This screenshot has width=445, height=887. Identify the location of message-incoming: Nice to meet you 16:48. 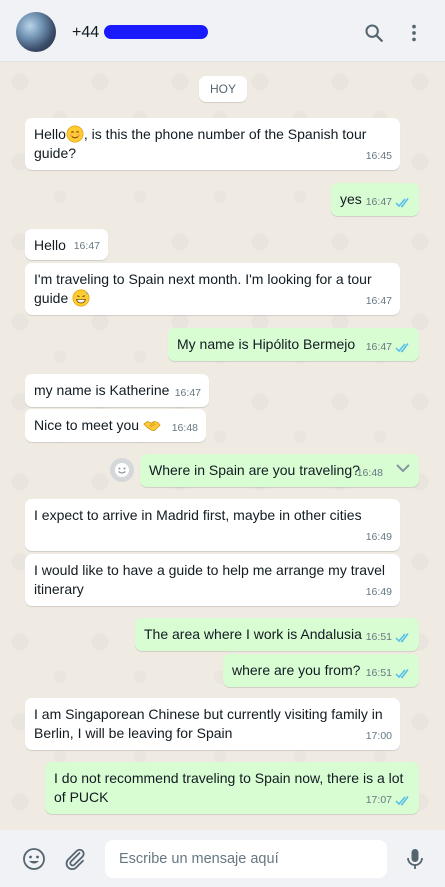
(115, 425).